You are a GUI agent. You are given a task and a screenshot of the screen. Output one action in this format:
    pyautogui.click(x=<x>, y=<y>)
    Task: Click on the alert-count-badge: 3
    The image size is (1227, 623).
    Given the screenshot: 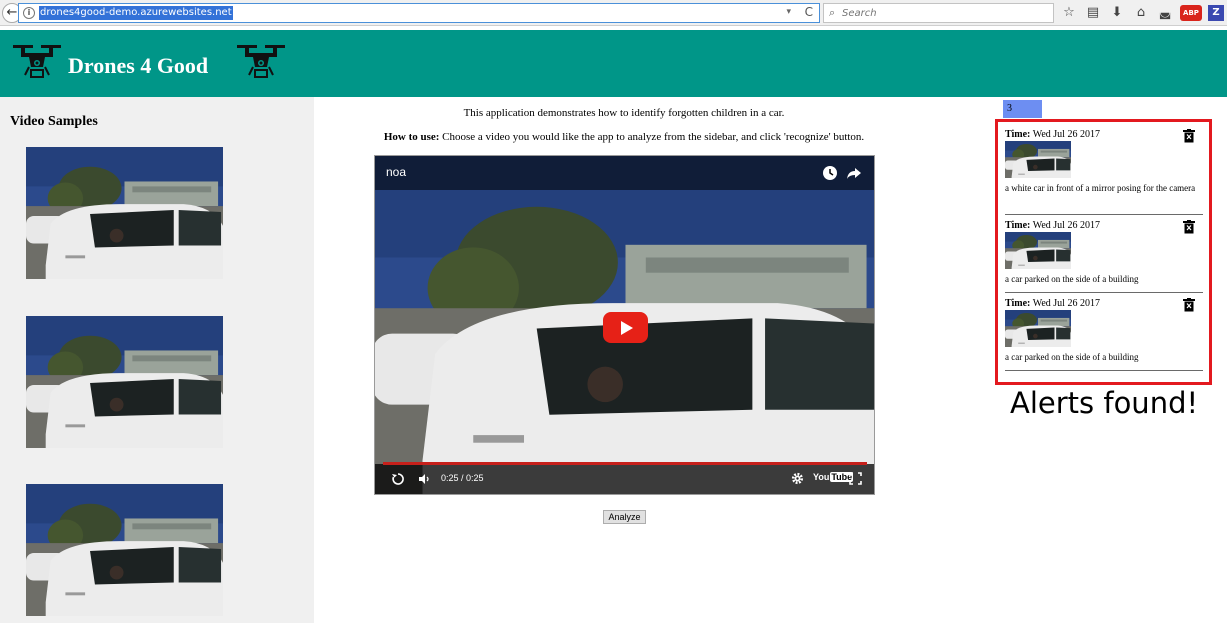 What is the action you would take?
    pyautogui.click(x=1022, y=109)
    